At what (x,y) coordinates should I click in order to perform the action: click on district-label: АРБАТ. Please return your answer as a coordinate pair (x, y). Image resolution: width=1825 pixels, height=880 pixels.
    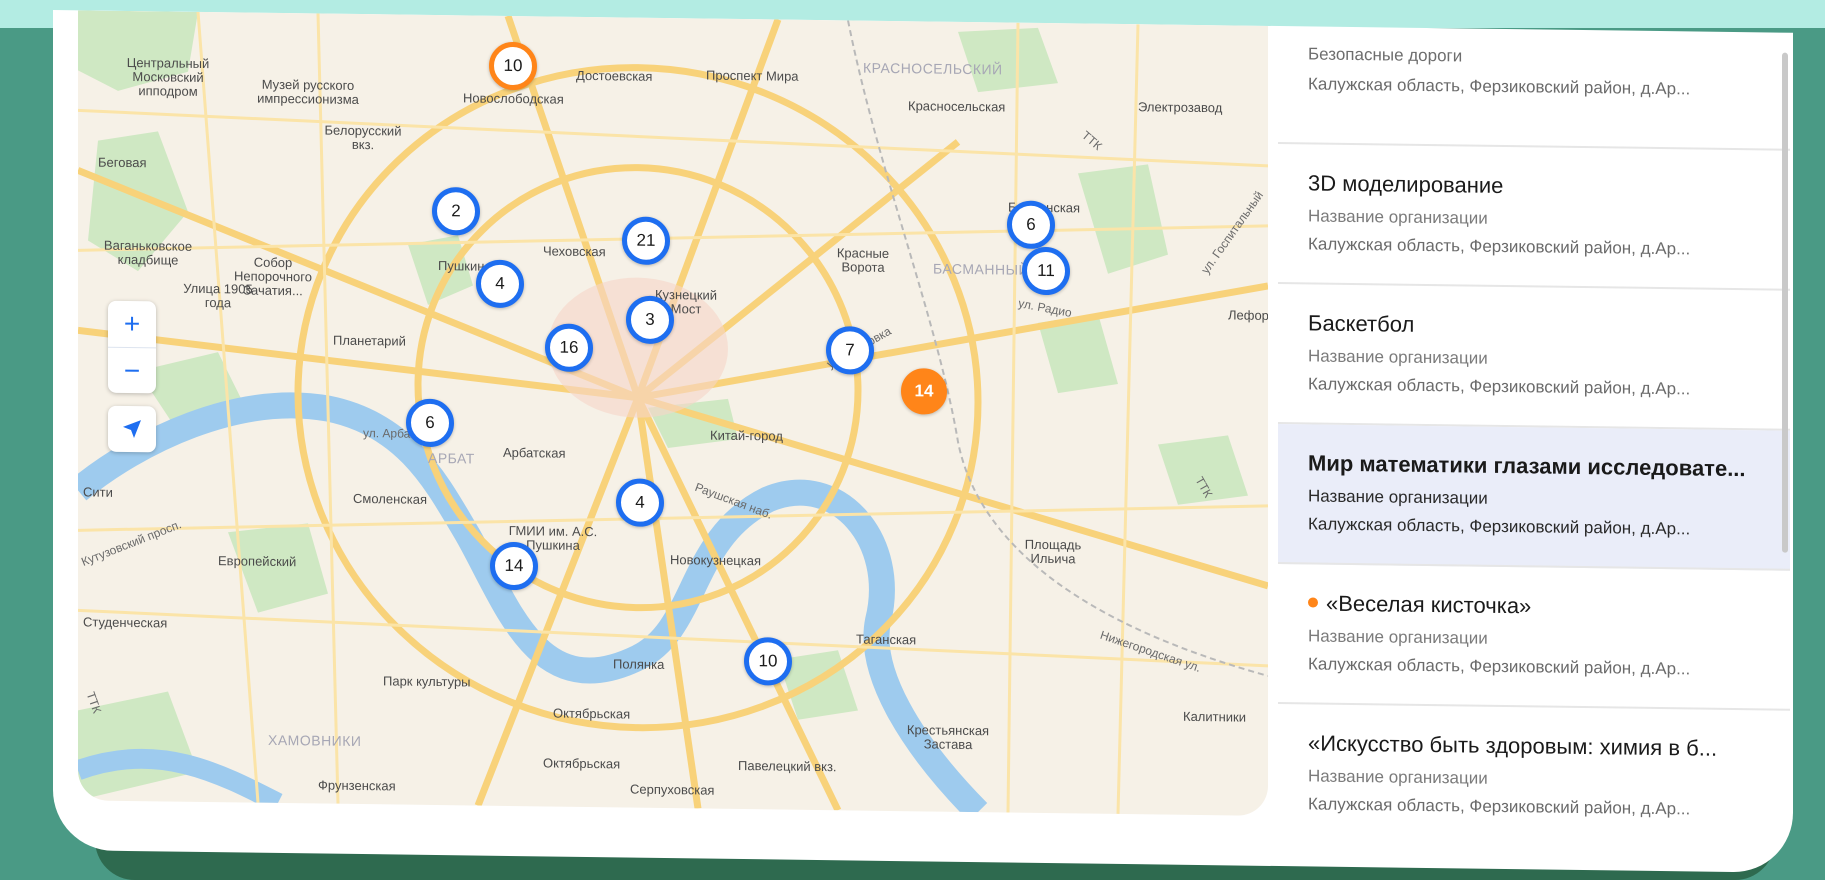
    Looking at the image, I should click on (451, 458).